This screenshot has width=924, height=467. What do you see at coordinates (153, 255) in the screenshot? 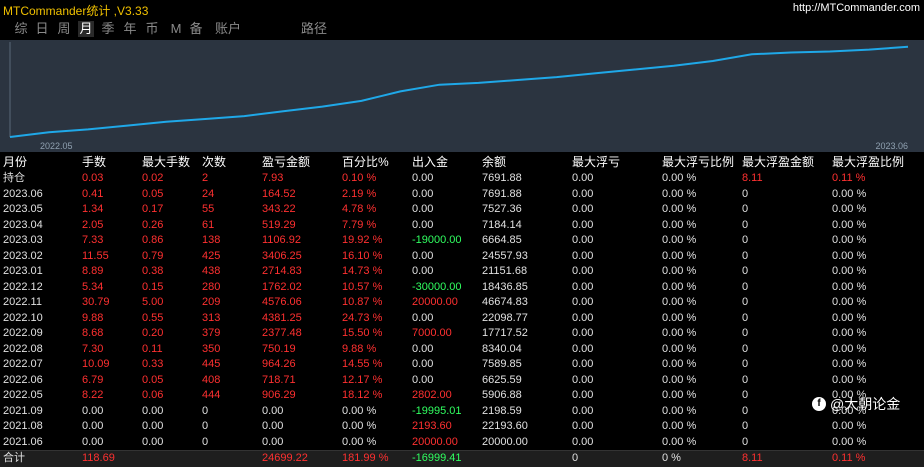
I see `table-cell: 0.79` at bounding box center [153, 255].